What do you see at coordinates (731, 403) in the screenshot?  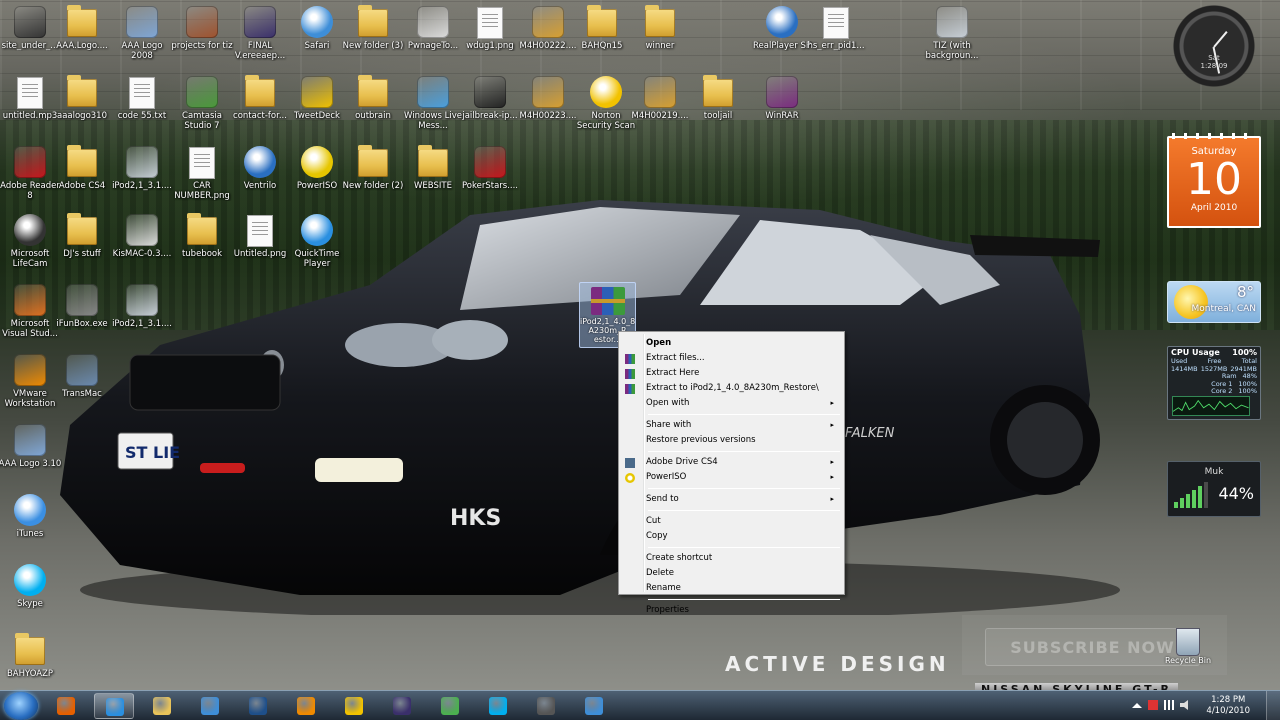 I see `menu-item-open-with: Open with ▸` at bounding box center [731, 403].